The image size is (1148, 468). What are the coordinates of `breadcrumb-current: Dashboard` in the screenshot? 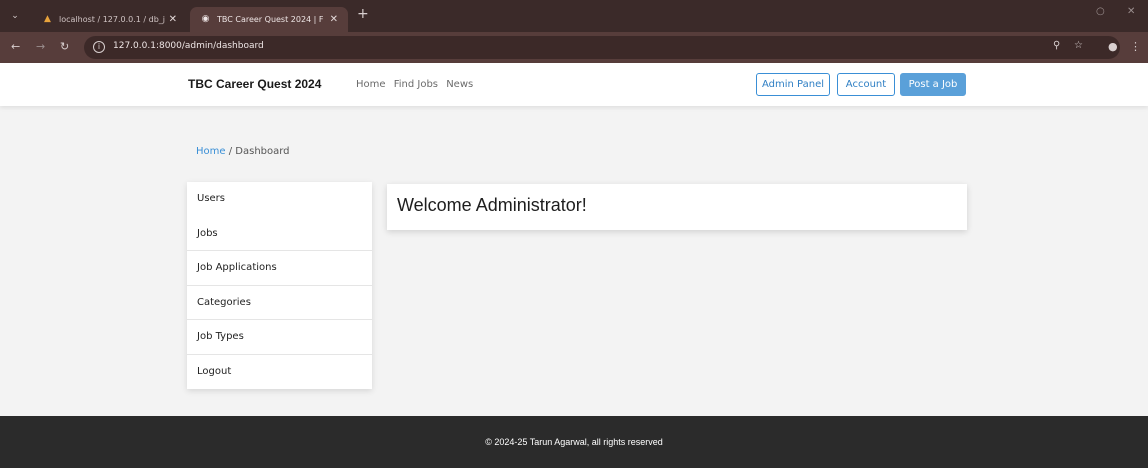 It's located at (262, 151).